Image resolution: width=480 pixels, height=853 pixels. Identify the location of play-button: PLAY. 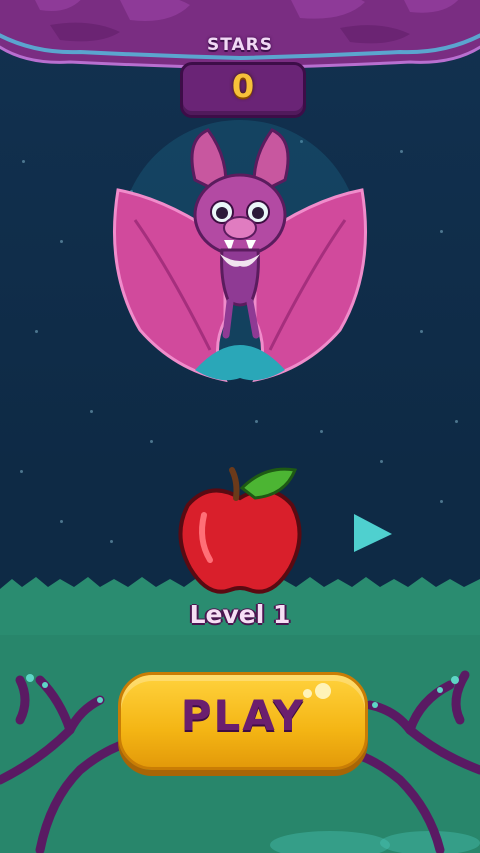
(243, 721).